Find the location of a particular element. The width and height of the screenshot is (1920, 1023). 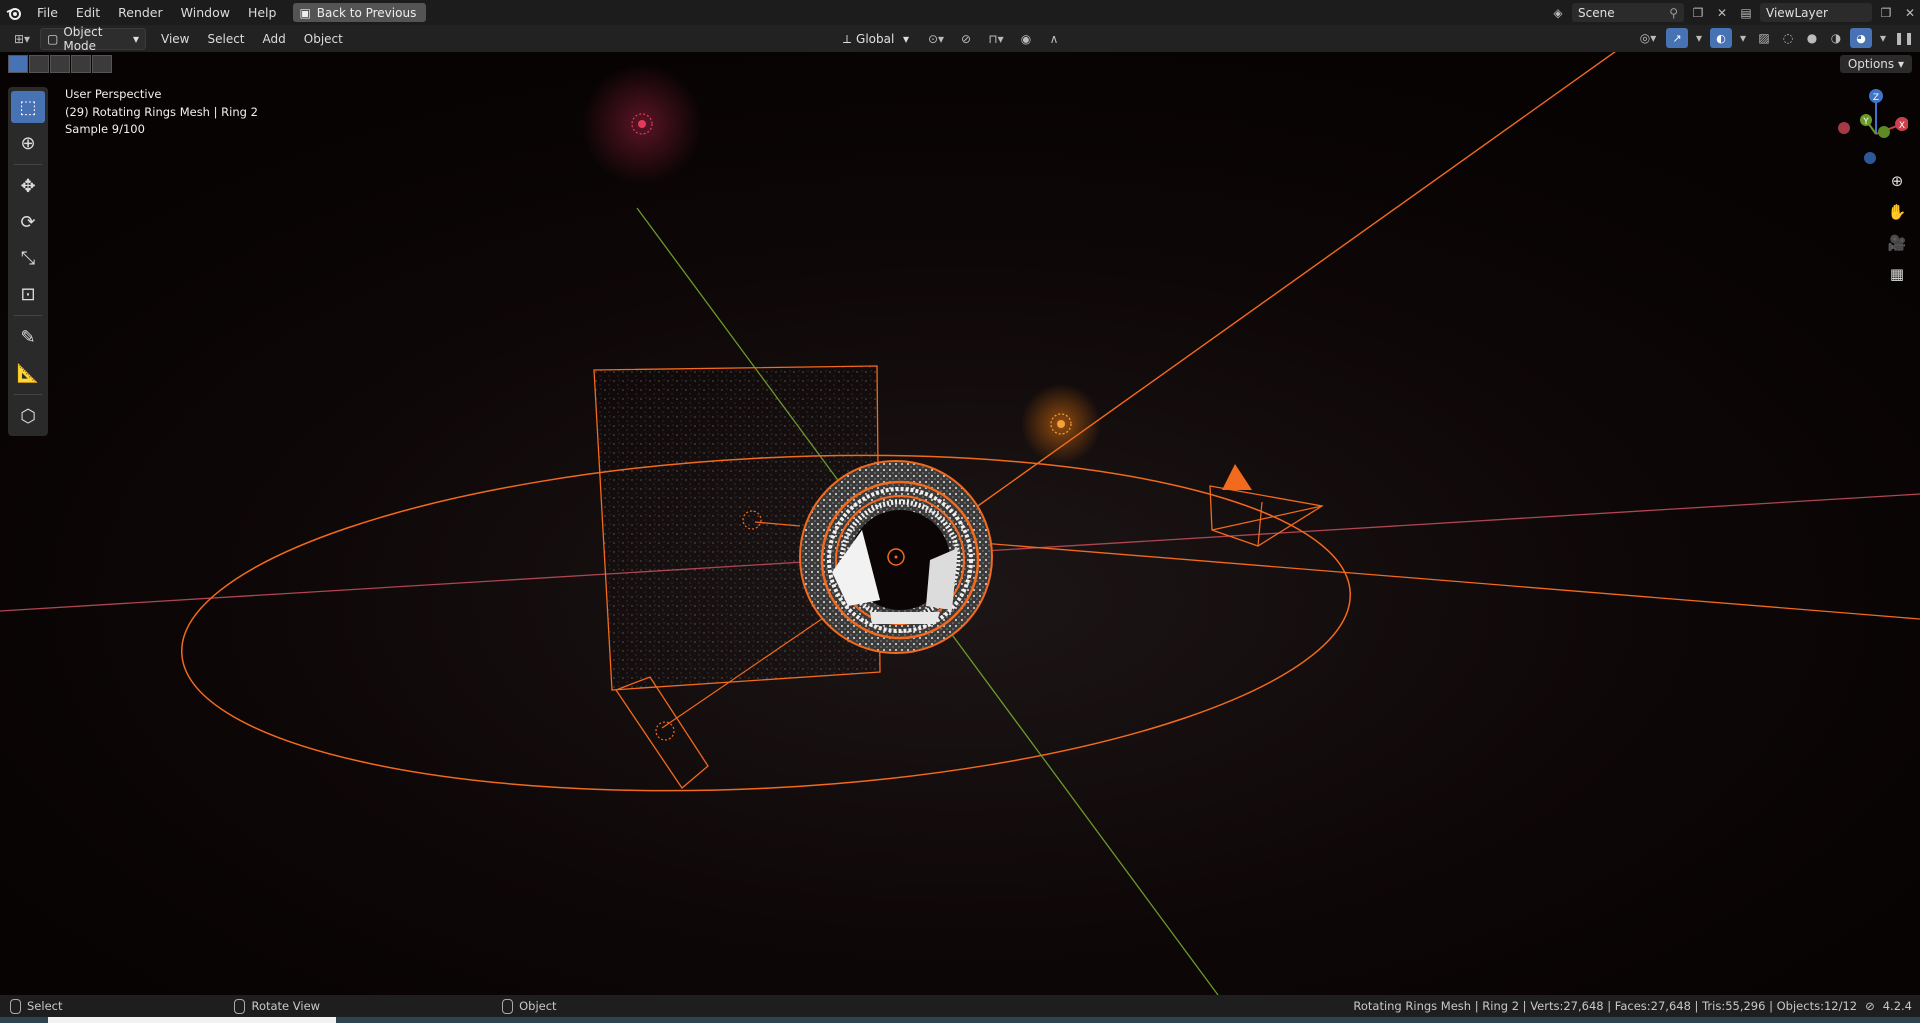

menu-object: Object is located at coordinates (323, 39).